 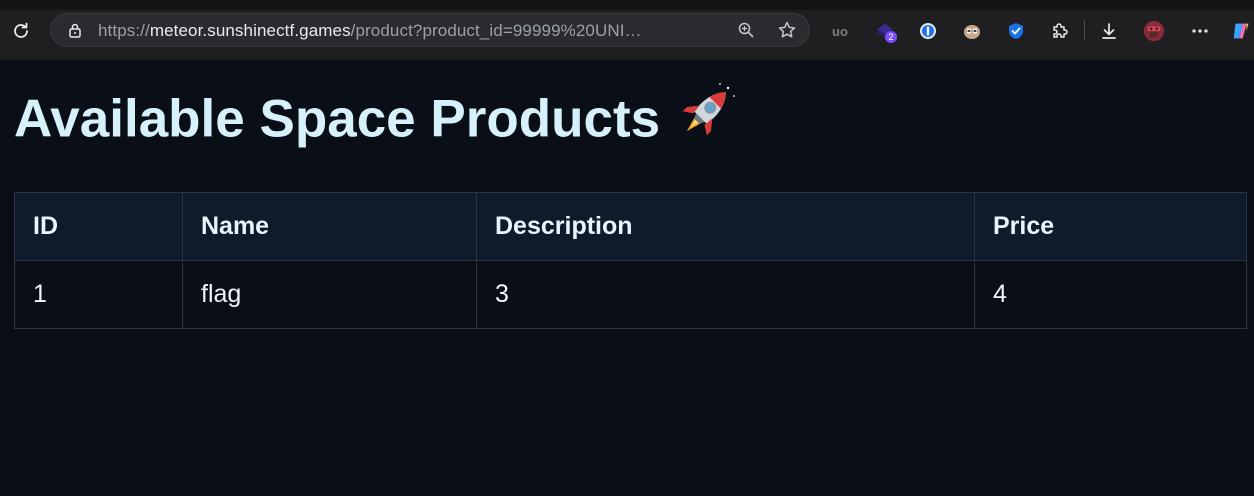 What do you see at coordinates (1110, 226) in the screenshot?
I see `column-header-price: Price` at bounding box center [1110, 226].